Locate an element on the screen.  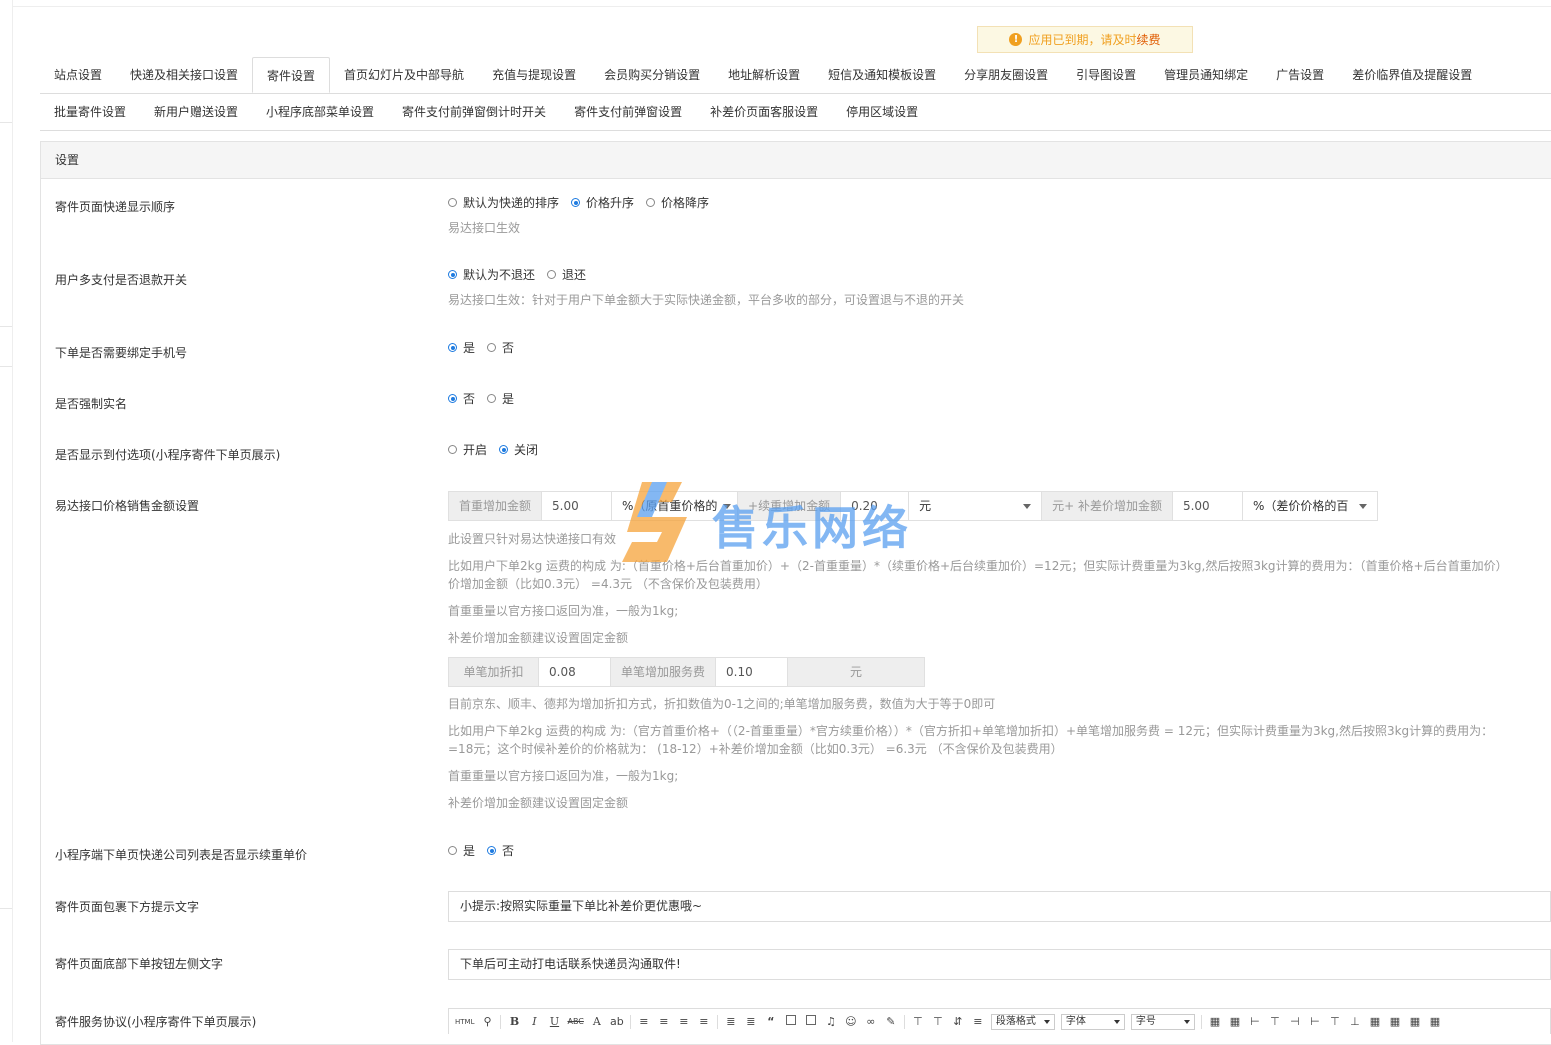
table-row-before-icon: ⊢ is located at coordinates (1255, 1021).